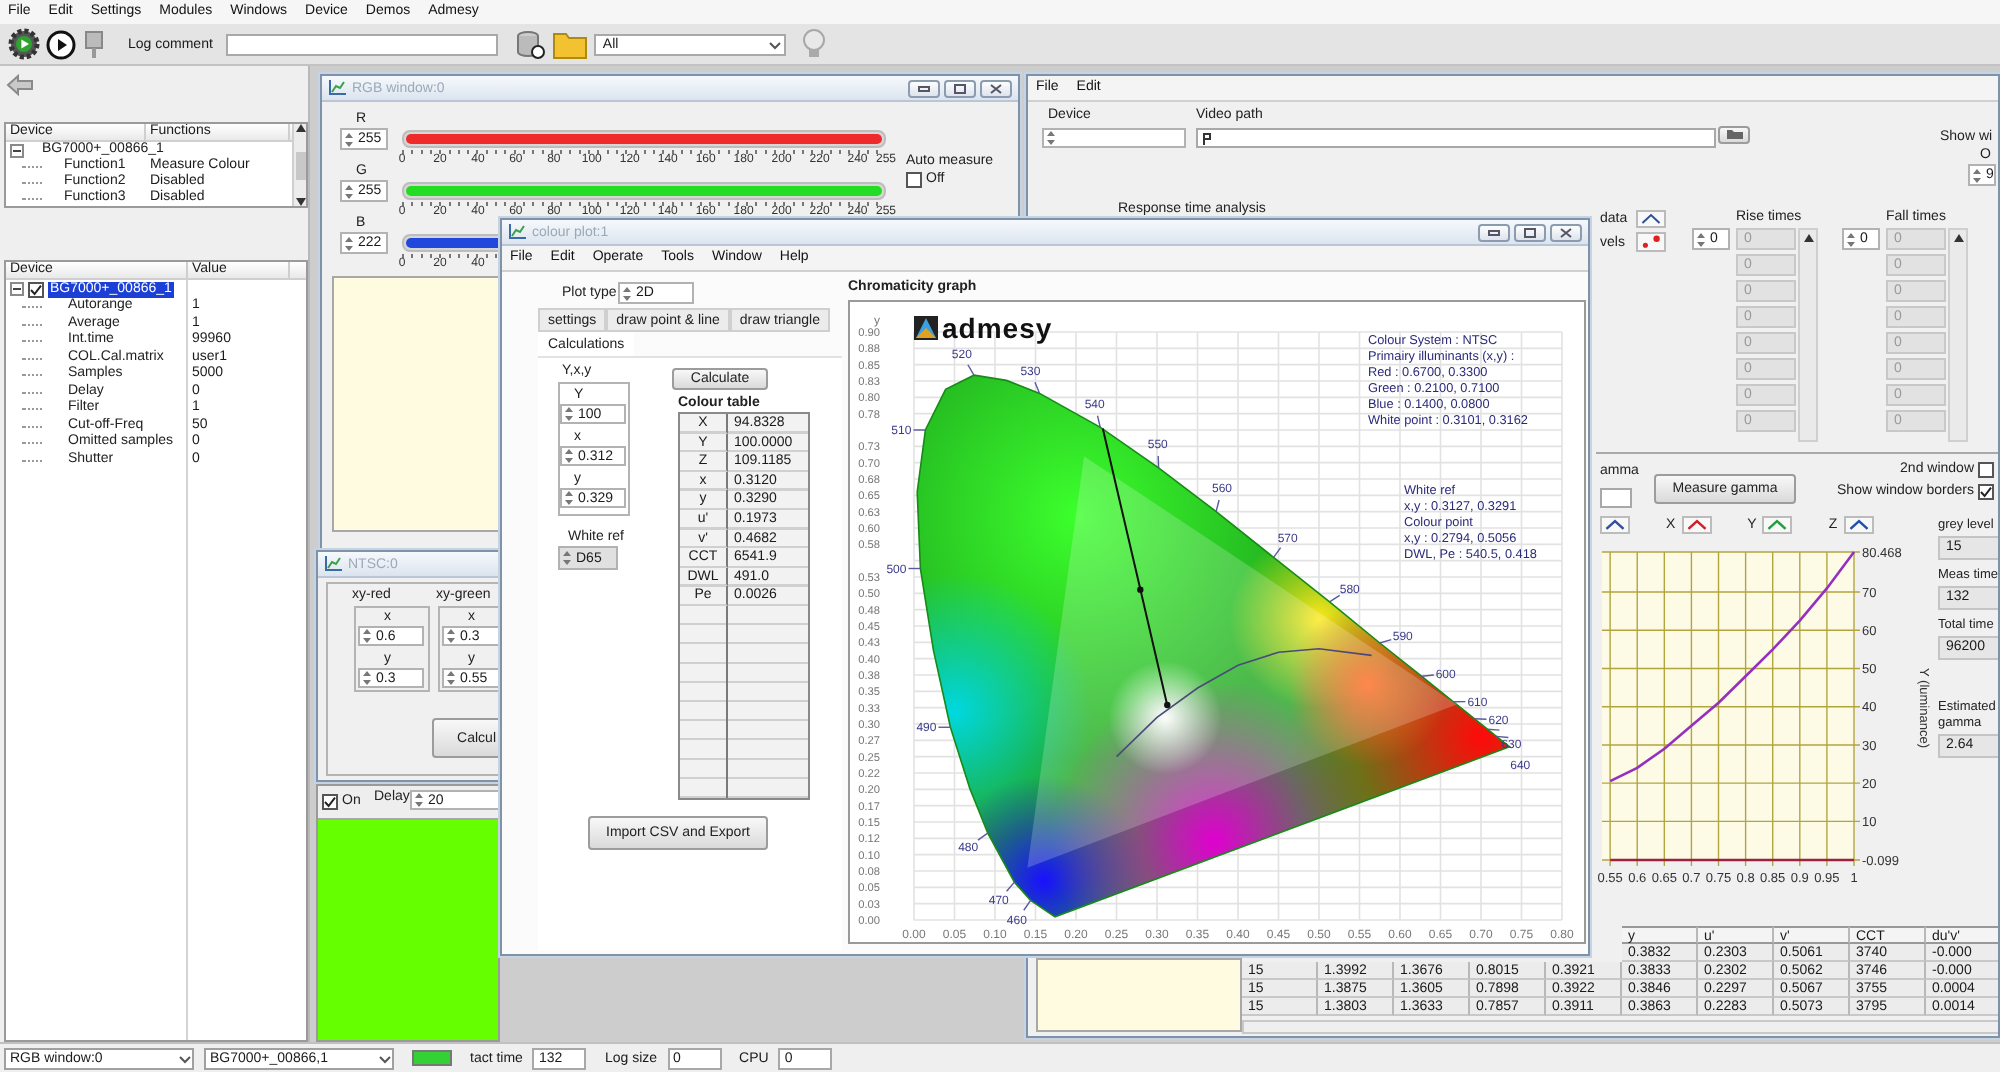  I want to click on gamma-field, so click(1616, 498).